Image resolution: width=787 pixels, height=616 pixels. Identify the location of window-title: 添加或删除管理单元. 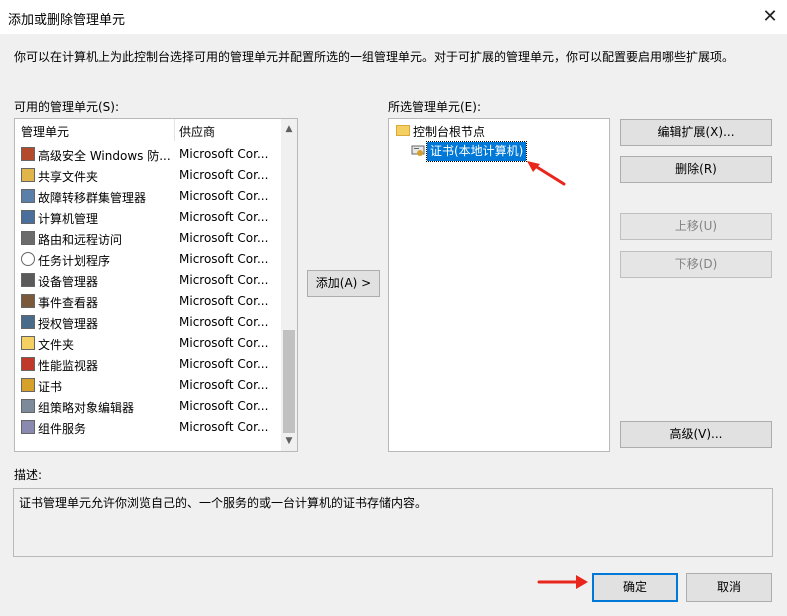
(67, 20).